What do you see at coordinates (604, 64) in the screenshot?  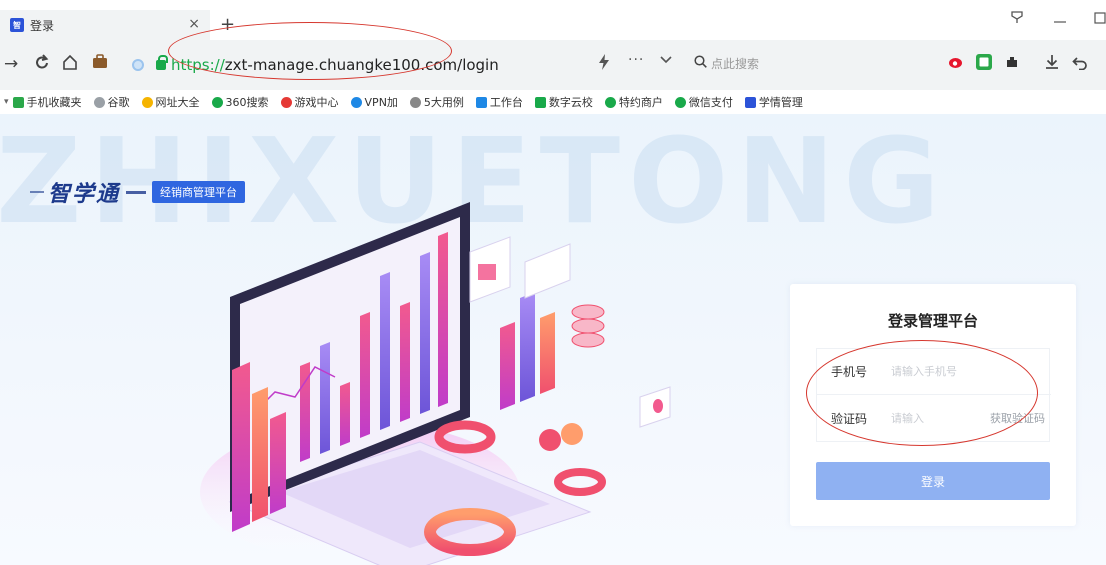 I see `lightning-icon` at bounding box center [604, 64].